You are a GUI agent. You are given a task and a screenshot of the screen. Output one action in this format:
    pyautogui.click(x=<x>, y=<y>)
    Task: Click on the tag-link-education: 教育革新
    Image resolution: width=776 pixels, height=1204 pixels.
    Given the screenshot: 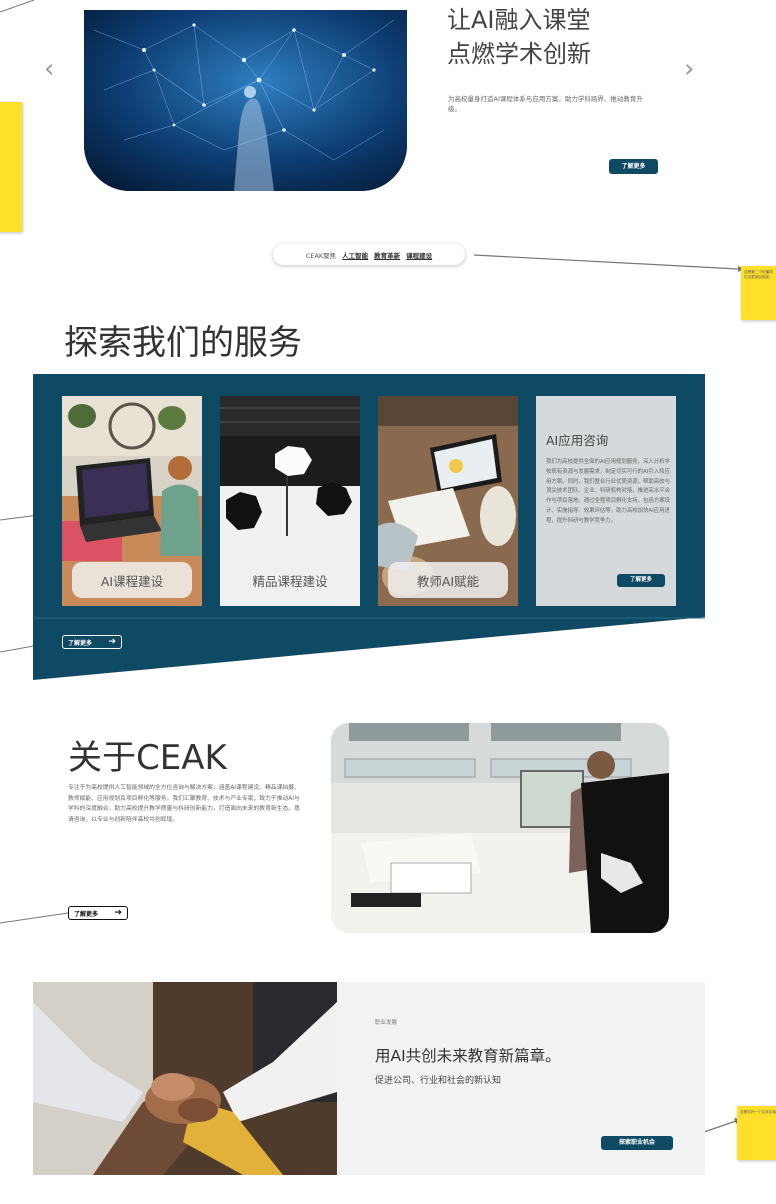 What is the action you would take?
    pyautogui.click(x=387, y=255)
    